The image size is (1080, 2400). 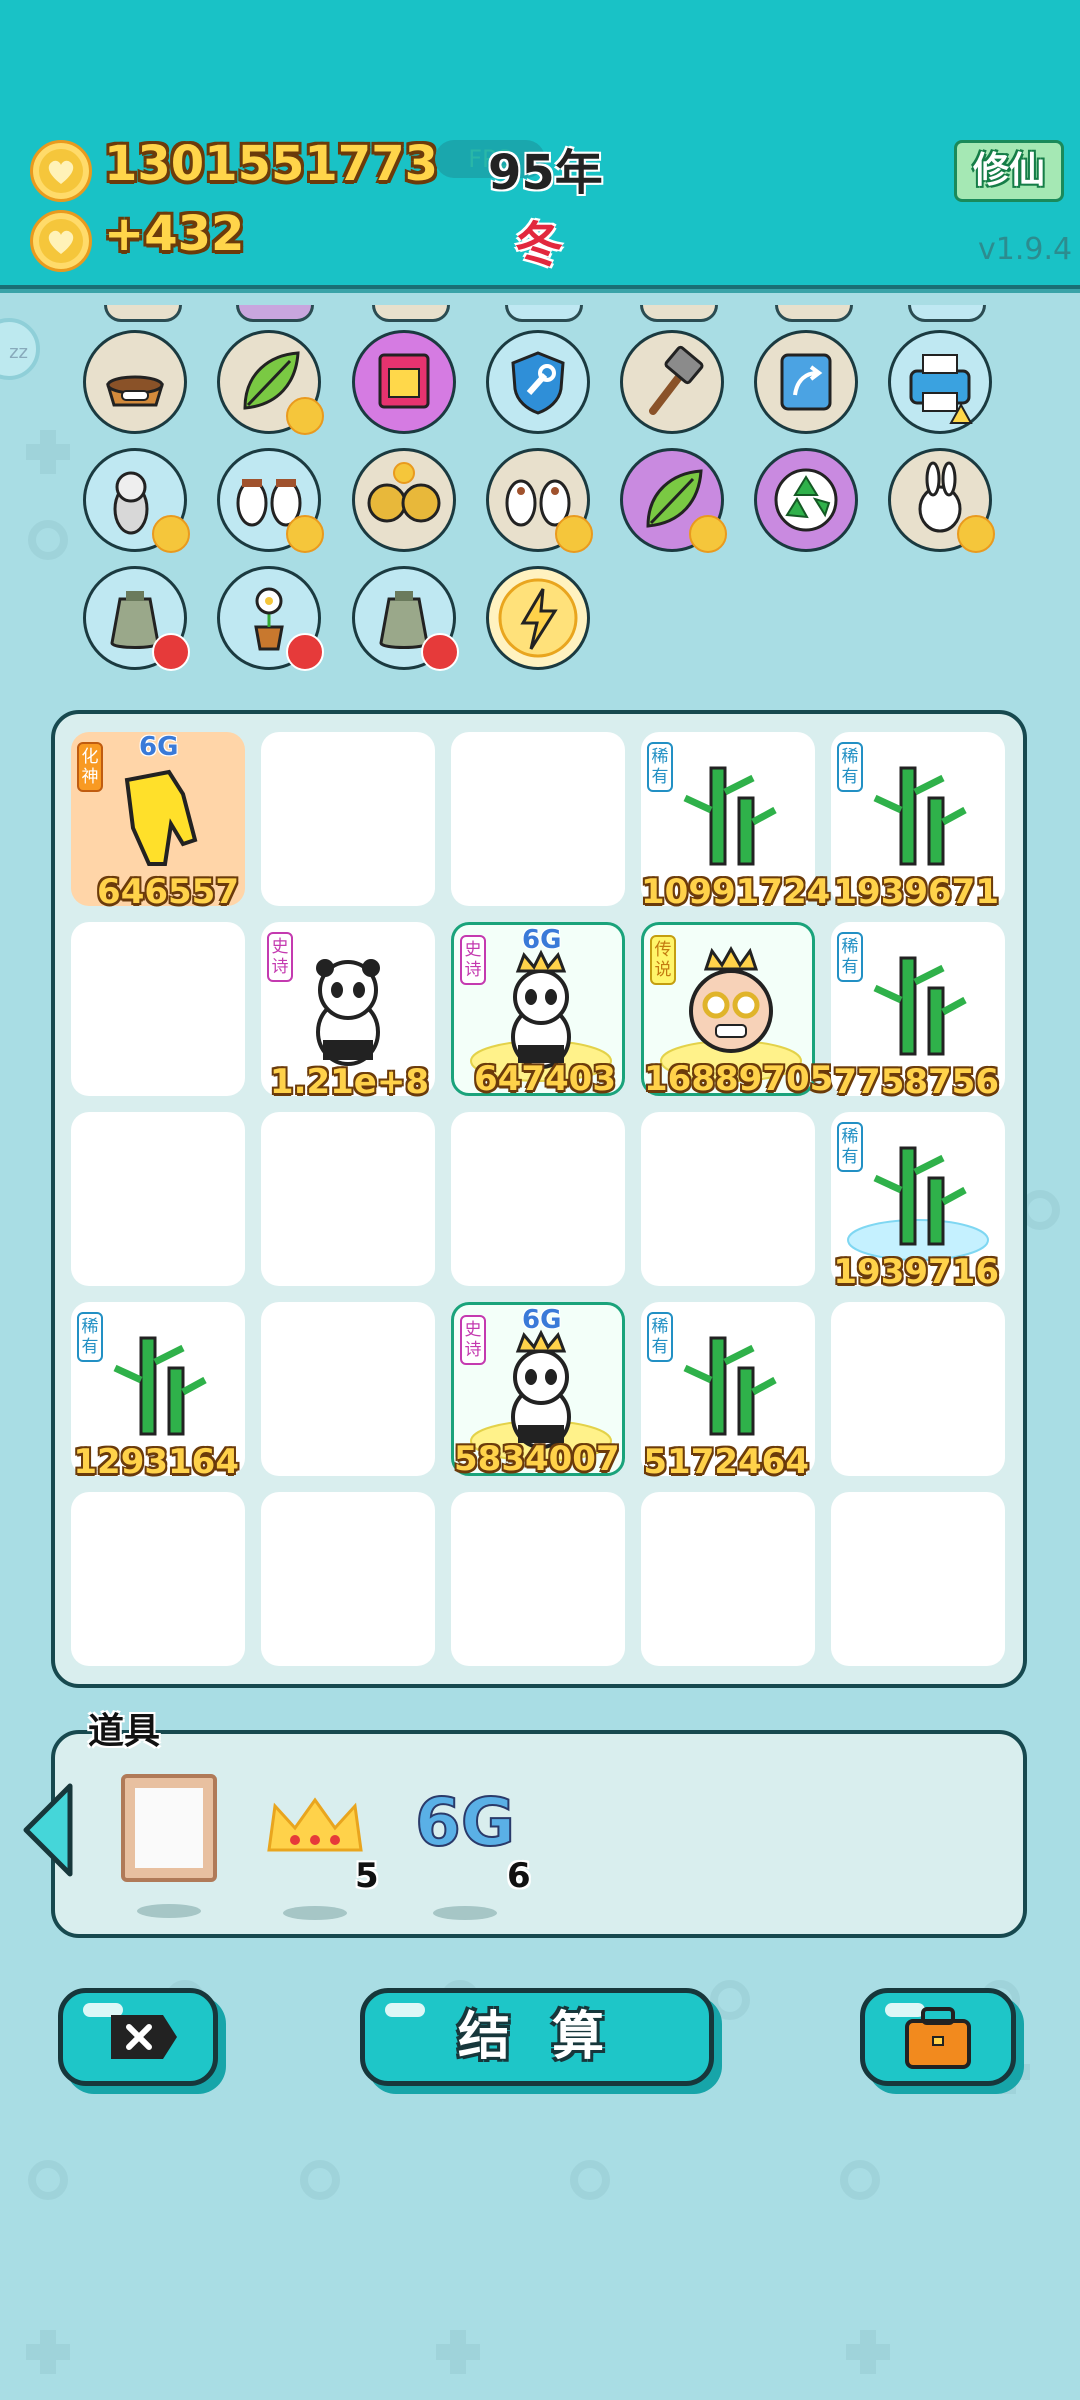 I want to click on version-label: v1.9.4, so click(x=1025, y=249).